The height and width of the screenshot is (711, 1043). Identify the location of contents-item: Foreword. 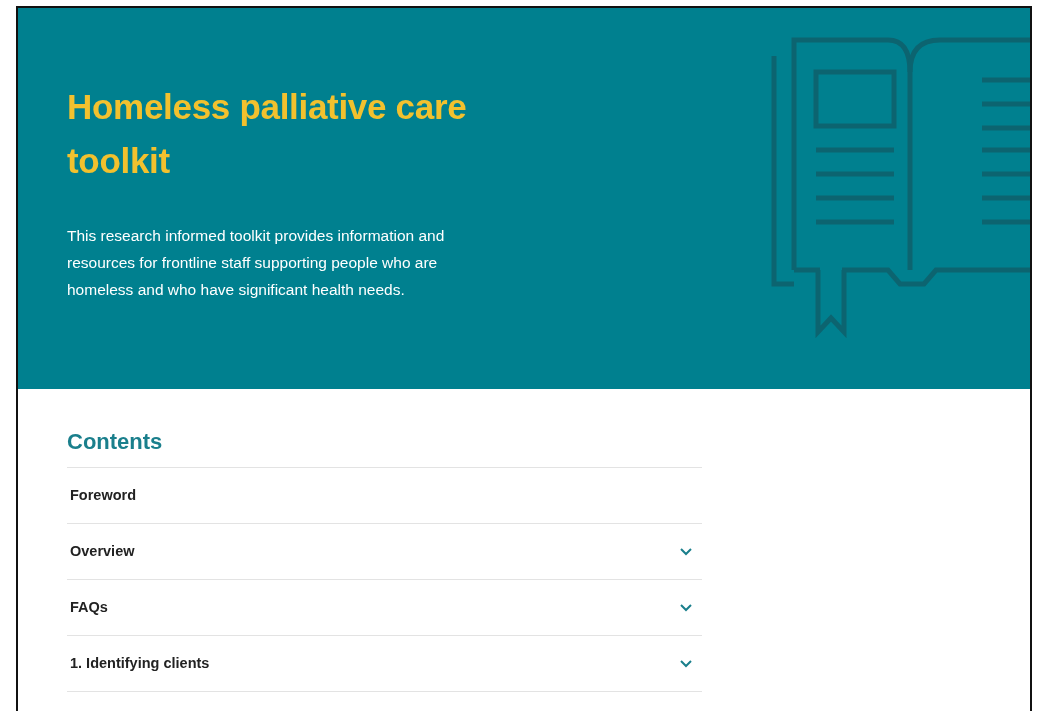
(384, 496).